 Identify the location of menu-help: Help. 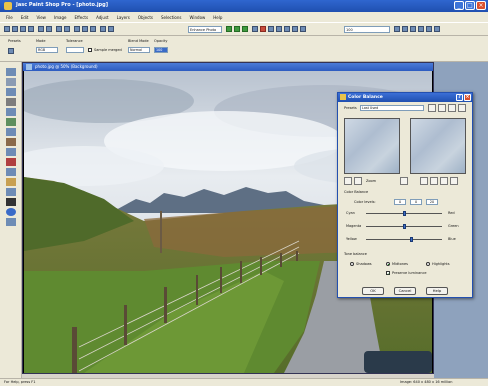
(217, 17).